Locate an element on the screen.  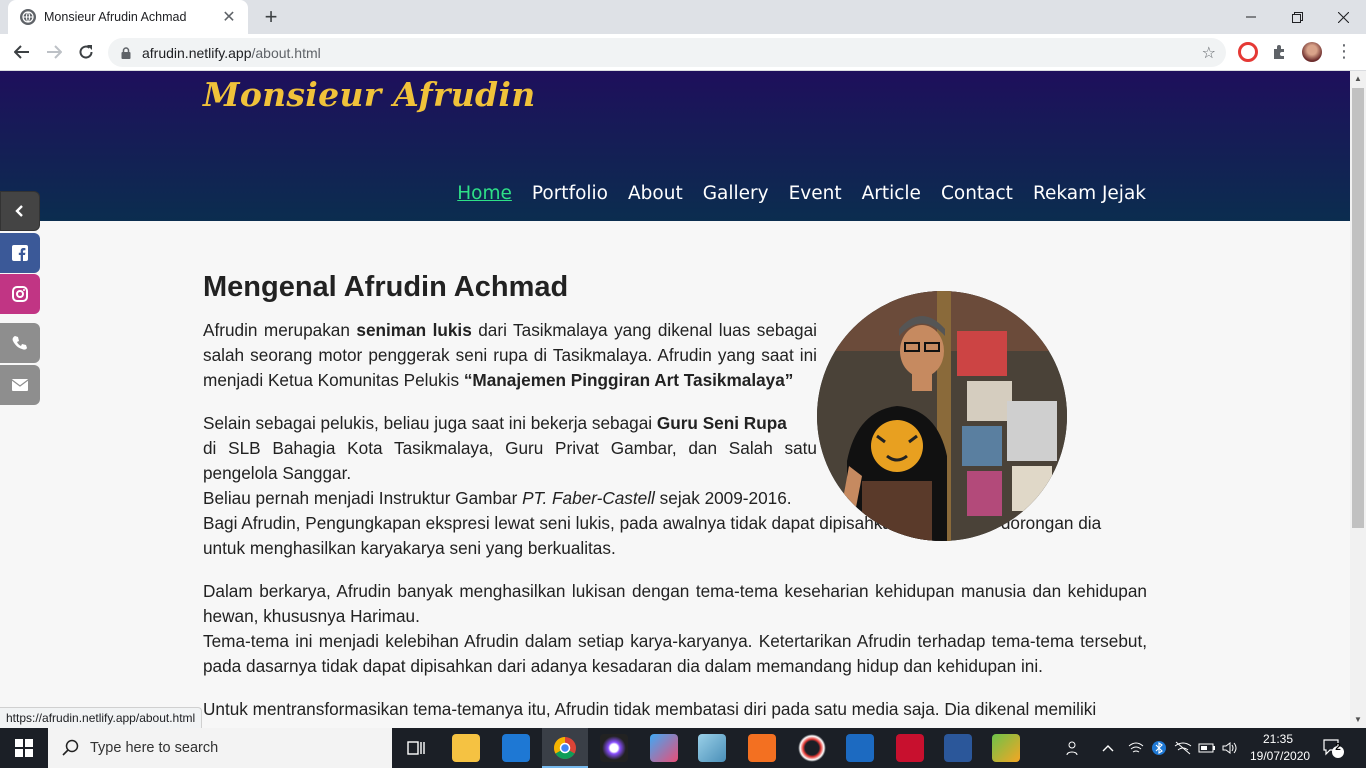
browser-tab: Monsieur Afrudin Achmad ✕ is located at coordinates (128, 17).